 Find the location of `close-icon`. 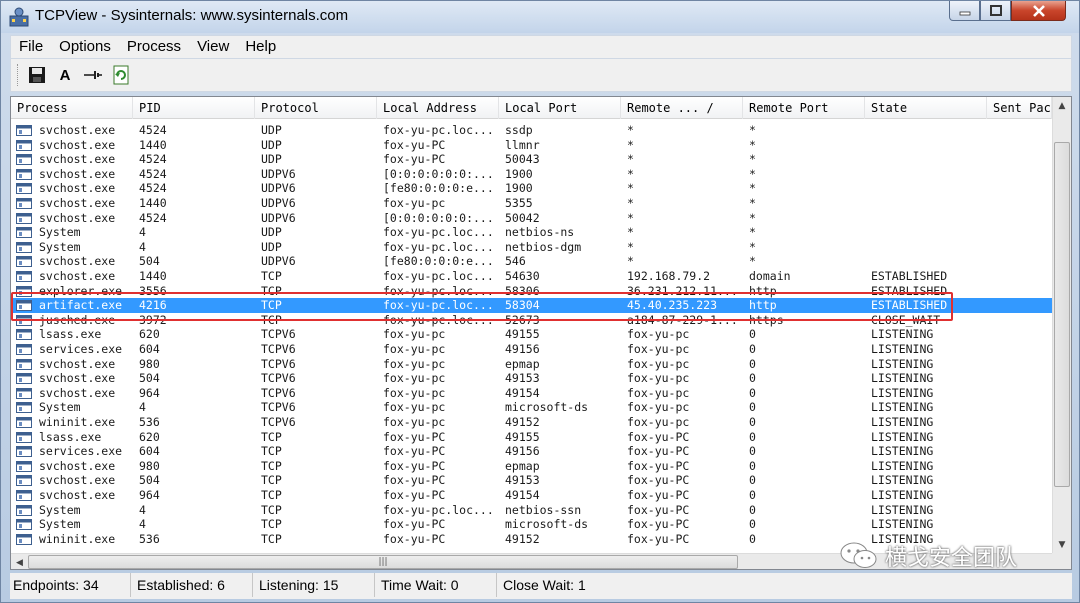

close-icon is located at coordinates (1038, 10).